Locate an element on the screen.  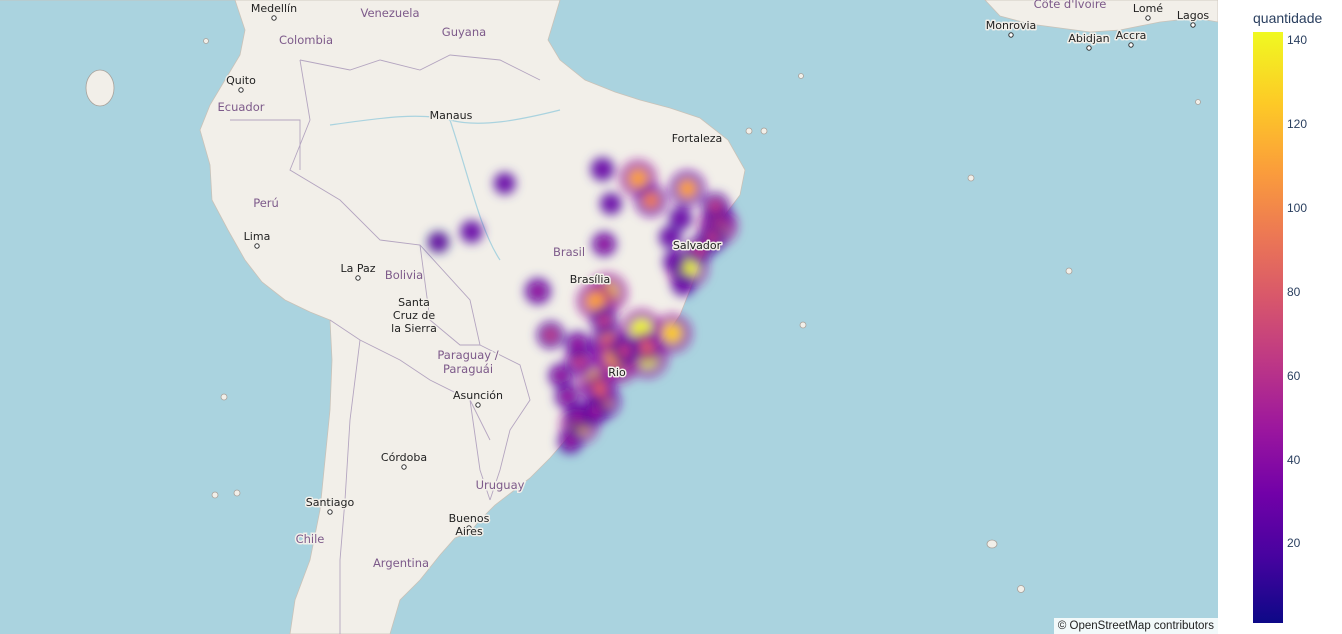
place-label-argentina: Argentina is located at coordinates (401, 563).